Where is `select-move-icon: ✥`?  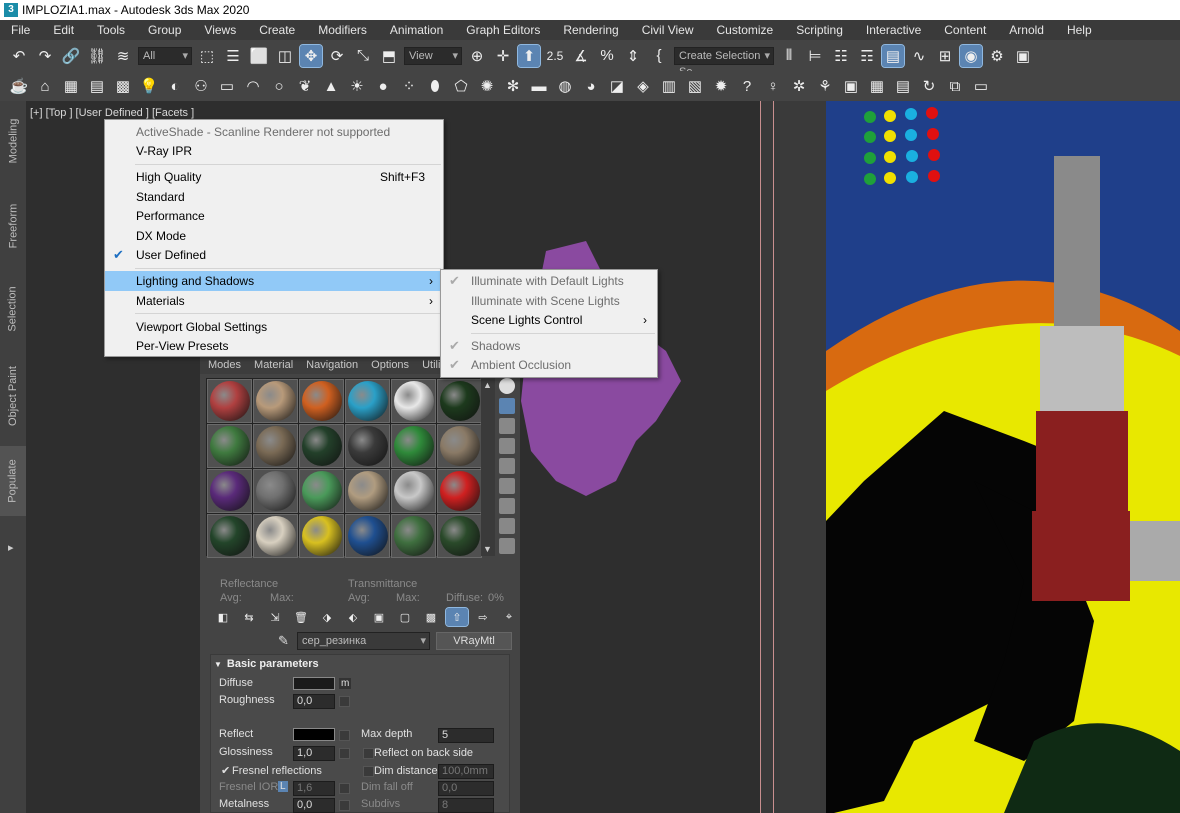 select-move-icon: ✥ is located at coordinates (311, 55).